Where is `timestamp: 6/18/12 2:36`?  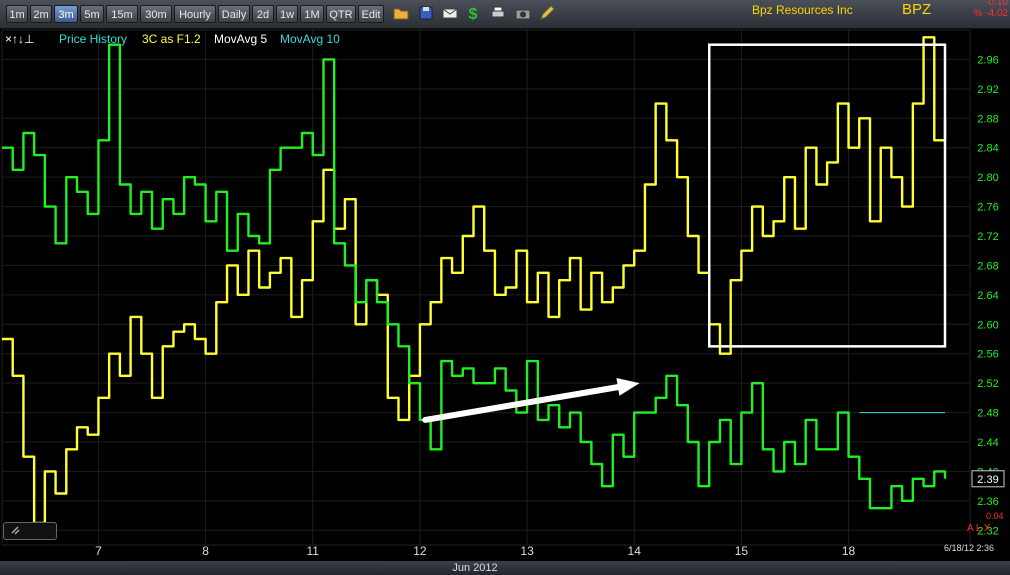
timestamp: 6/18/12 2:36 is located at coordinates (969, 548).